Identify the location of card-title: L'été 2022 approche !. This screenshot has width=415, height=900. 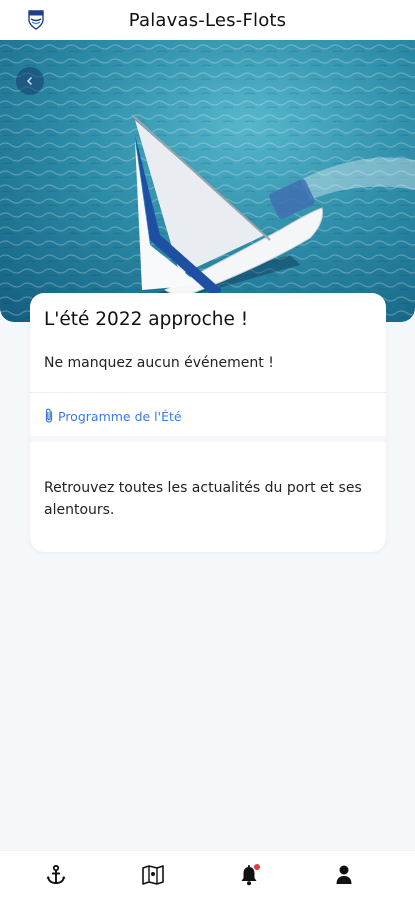
(146, 319).